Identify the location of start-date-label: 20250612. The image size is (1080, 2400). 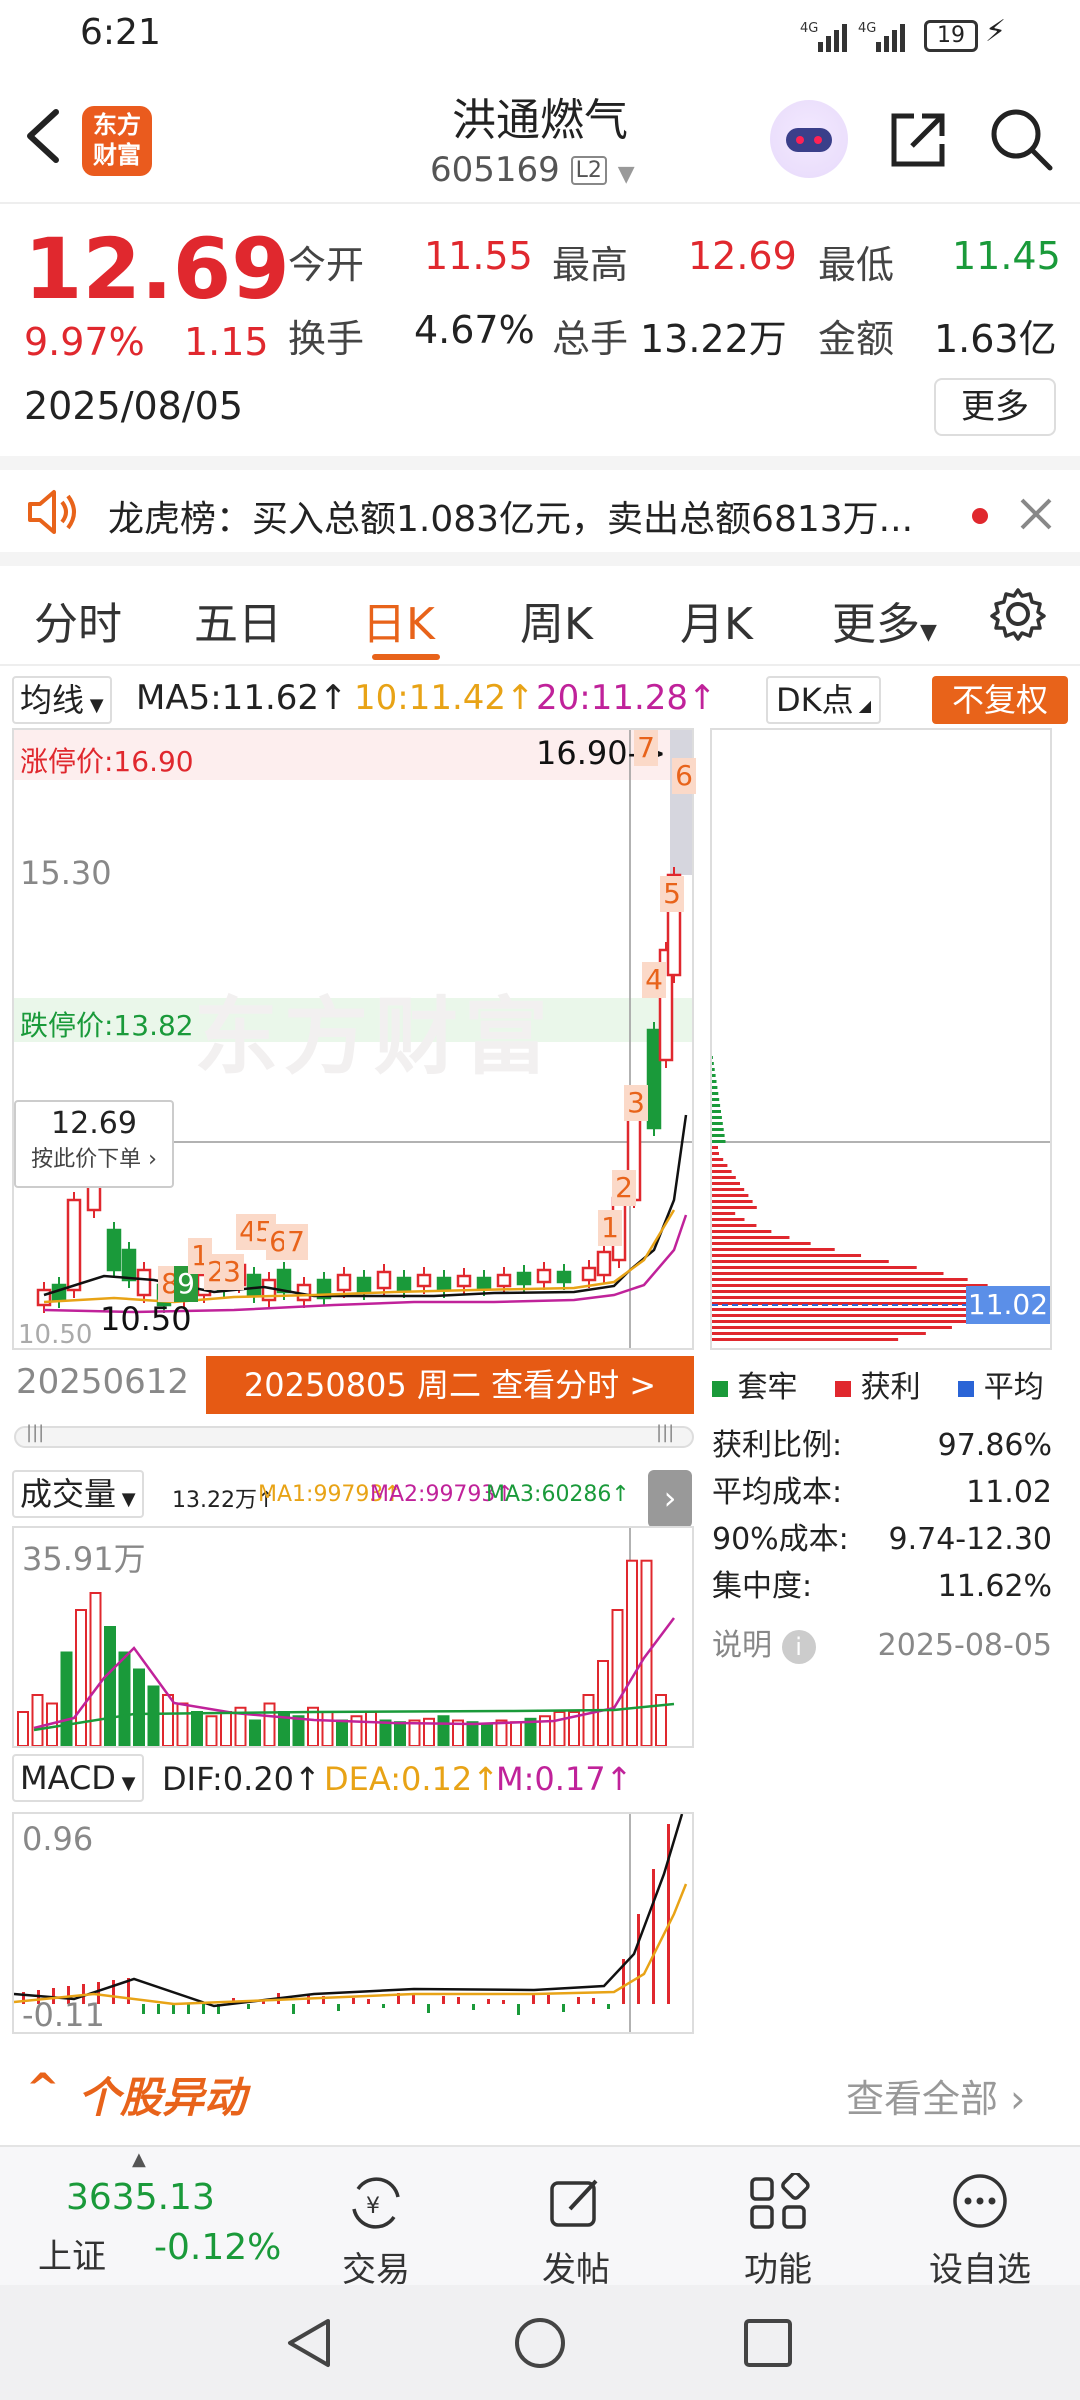
(103, 1382).